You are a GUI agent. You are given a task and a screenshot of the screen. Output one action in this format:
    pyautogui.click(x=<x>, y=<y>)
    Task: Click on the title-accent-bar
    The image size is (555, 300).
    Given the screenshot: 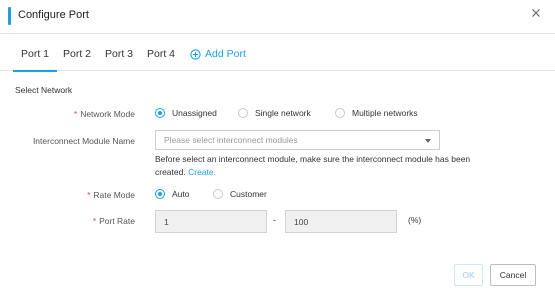 What is the action you would take?
    pyautogui.click(x=9, y=16)
    